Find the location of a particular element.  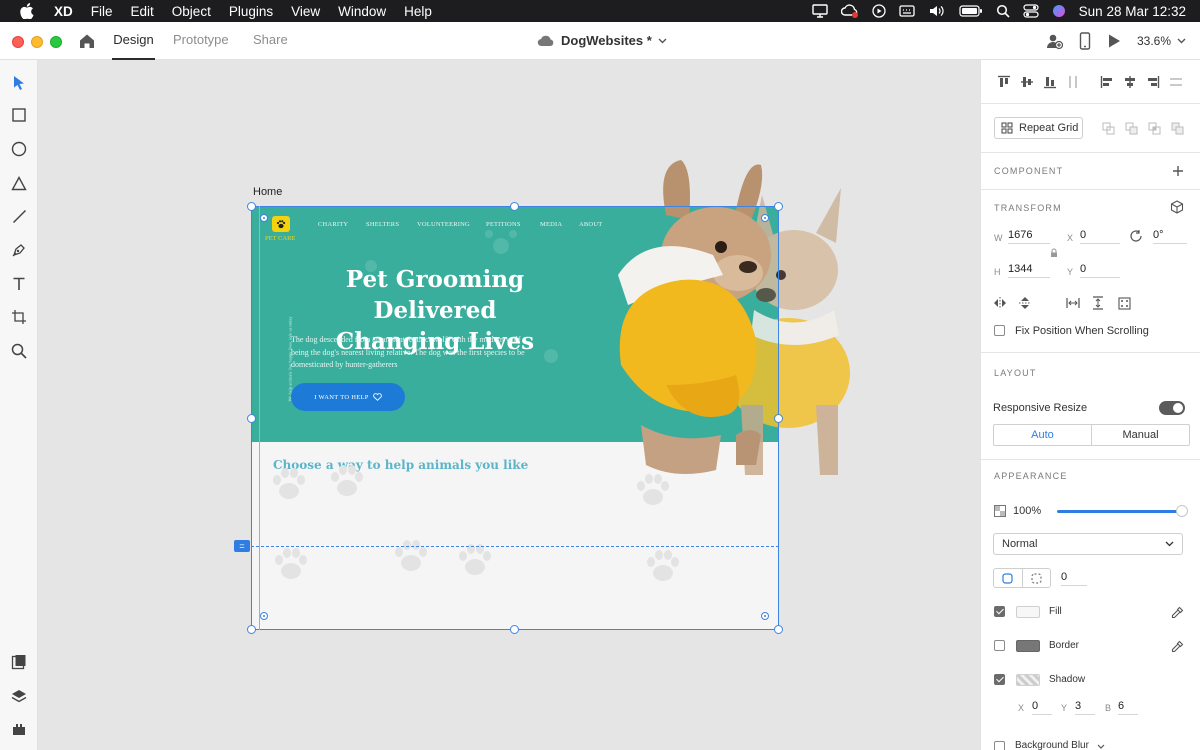

play-circle-icon is located at coordinates (879, 11).